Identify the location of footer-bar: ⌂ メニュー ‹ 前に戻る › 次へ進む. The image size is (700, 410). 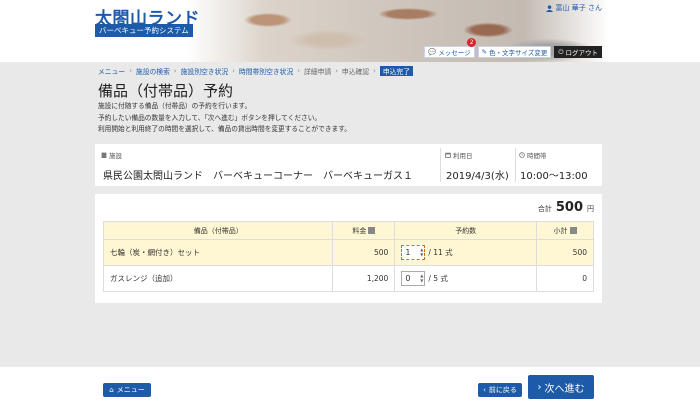
(350, 388).